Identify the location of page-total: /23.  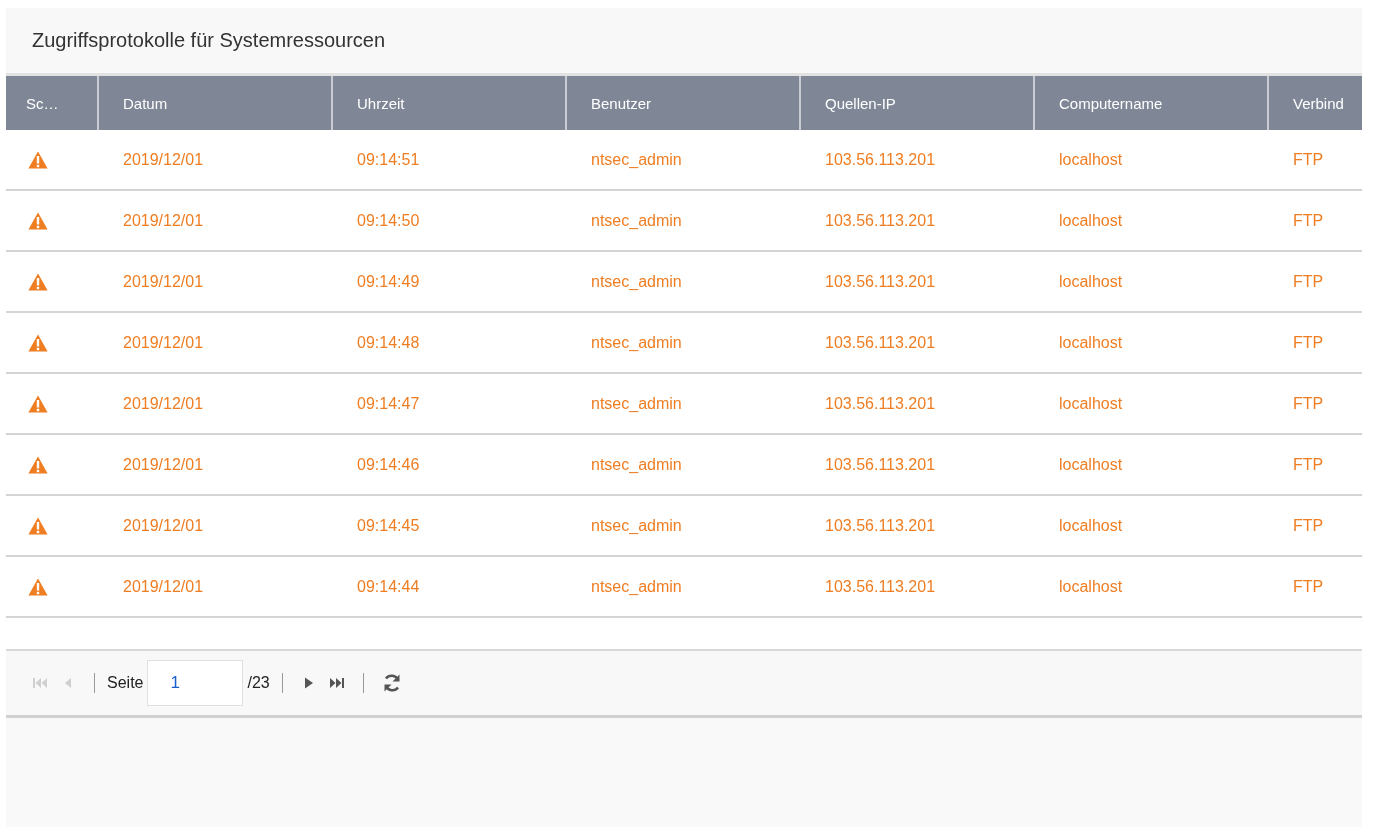
(258, 683).